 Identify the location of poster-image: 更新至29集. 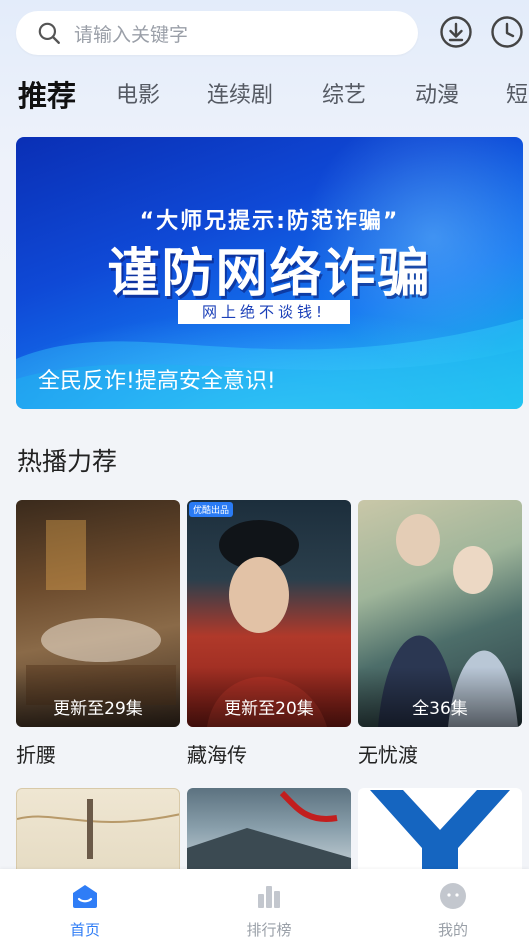
(98, 613).